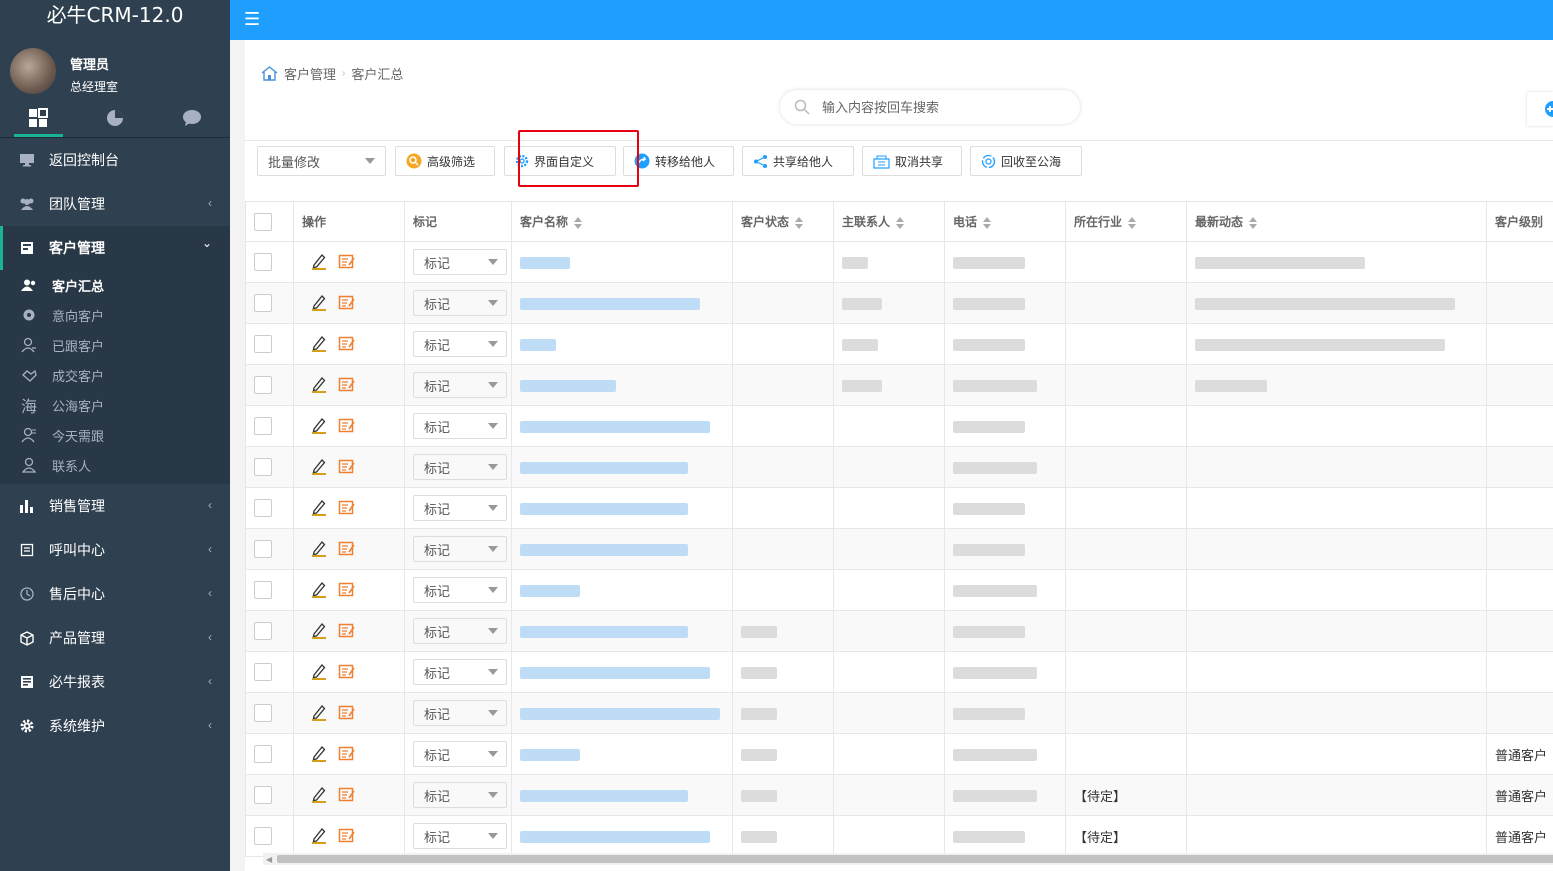  What do you see at coordinates (115, 345) in the screenshot?
I see `sidebar-item-followed-customer: 已跟客户` at bounding box center [115, 345].